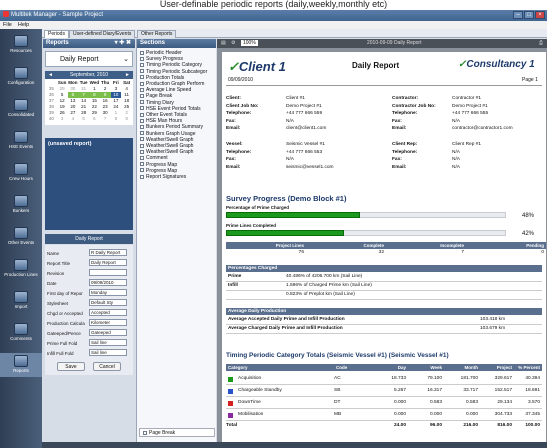 Image resolution: width=547 pixels, height=448 pixels. What do you see at coordinates (165, 90) in the screenshot?
I see `section-item: Average Line Speed` at bounding box center [165, 90].